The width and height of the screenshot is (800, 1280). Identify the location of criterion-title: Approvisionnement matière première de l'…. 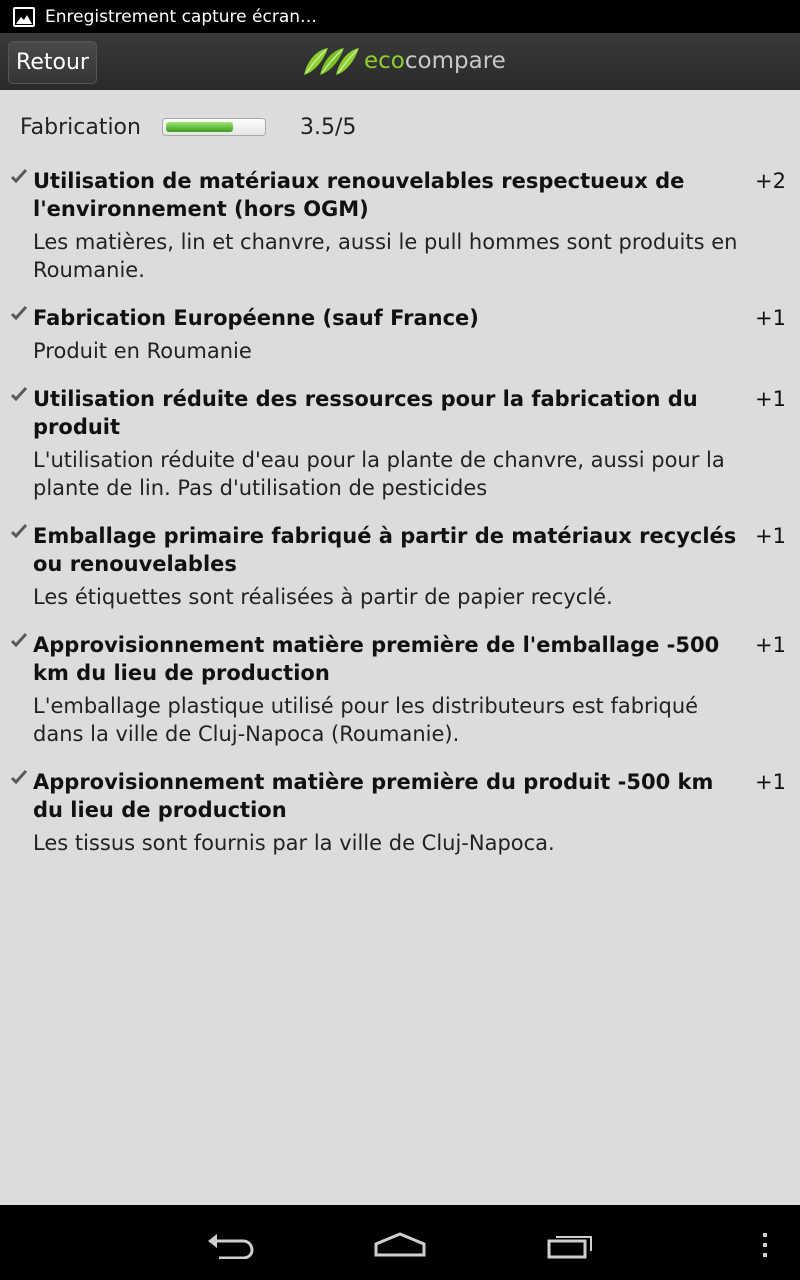
(376, 659).